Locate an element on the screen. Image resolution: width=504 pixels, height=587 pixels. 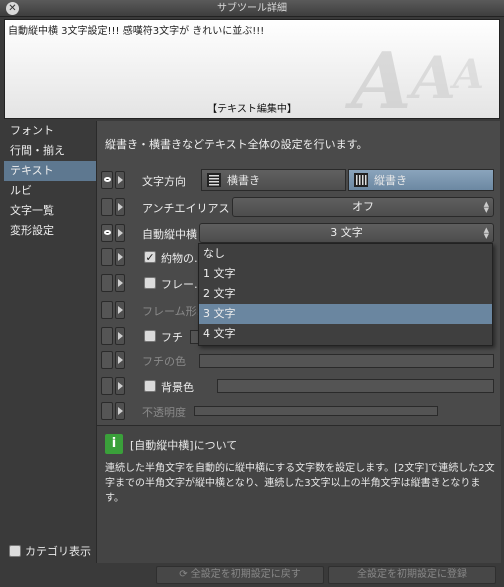
background-checkbox is located at coordinates (150, 386).